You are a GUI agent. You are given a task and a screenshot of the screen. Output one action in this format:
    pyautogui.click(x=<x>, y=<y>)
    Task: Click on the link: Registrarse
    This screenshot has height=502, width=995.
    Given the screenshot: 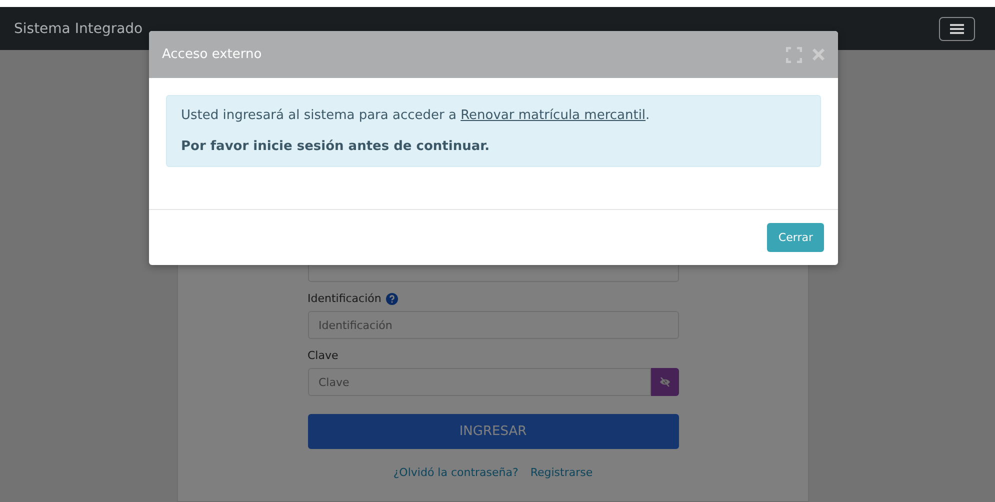 What is the action you would take?
    pyautogui.click(x=561, y=472)
    